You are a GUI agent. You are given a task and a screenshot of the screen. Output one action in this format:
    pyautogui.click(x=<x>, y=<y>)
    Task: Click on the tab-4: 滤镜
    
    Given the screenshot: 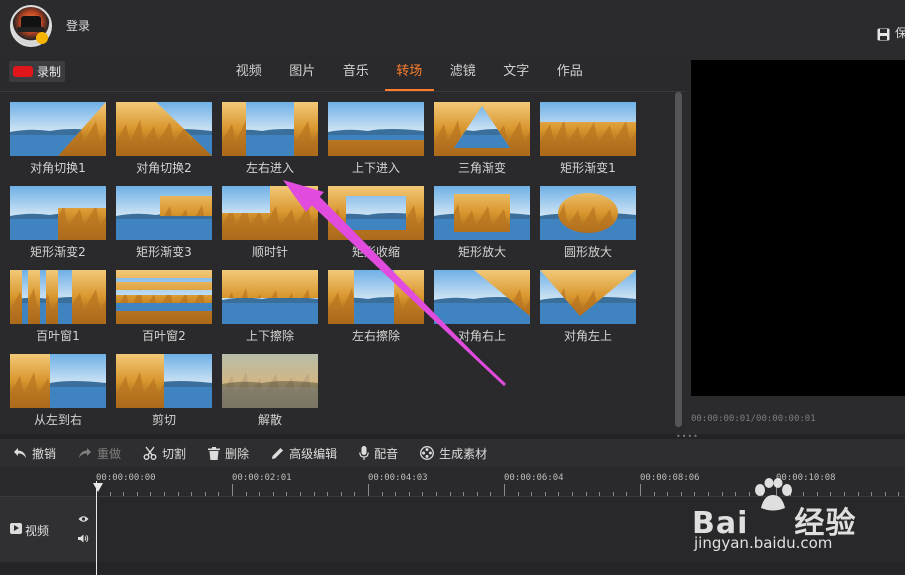 What is the action you would take?
    pyautogui.click(x=463, y=72)
    